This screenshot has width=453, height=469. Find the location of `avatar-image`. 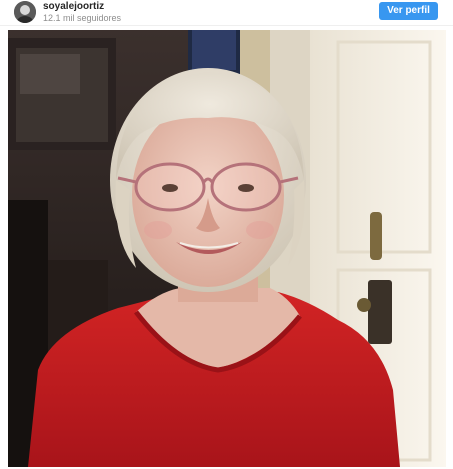

avatar-image is located at coordinates (25, 12).